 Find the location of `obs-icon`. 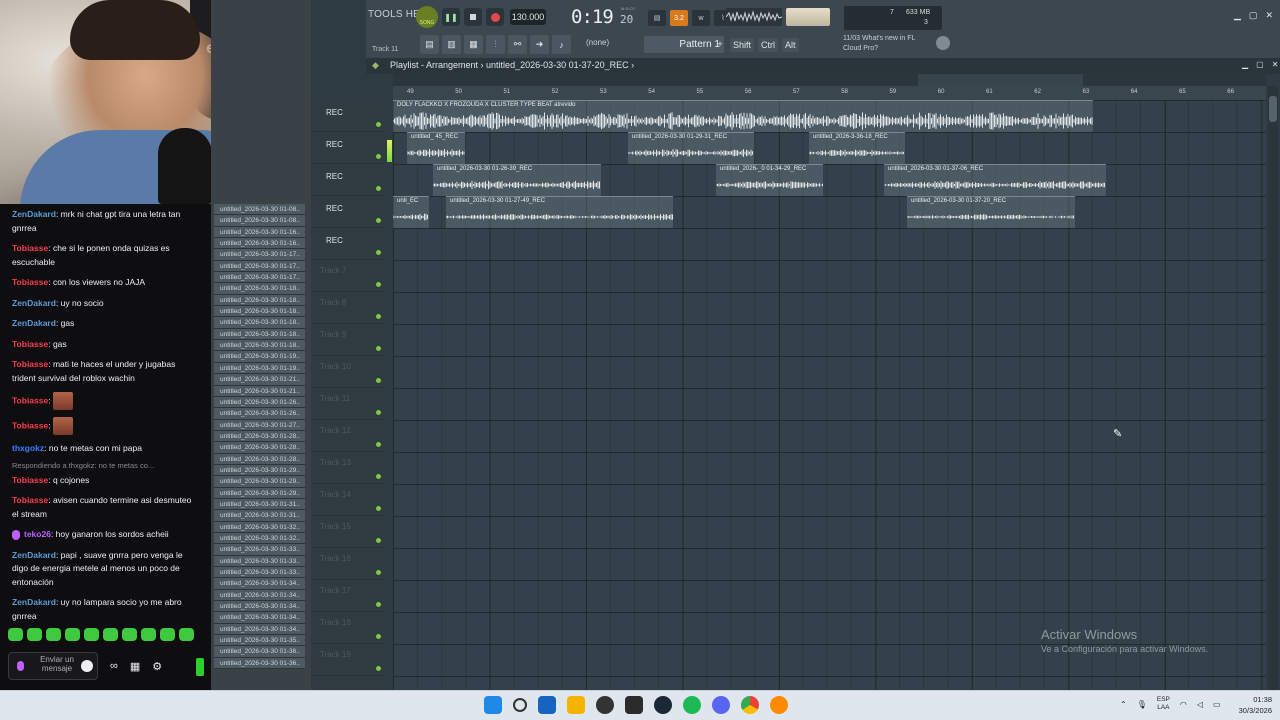

obs-icon is located at coordinates (605, 705).